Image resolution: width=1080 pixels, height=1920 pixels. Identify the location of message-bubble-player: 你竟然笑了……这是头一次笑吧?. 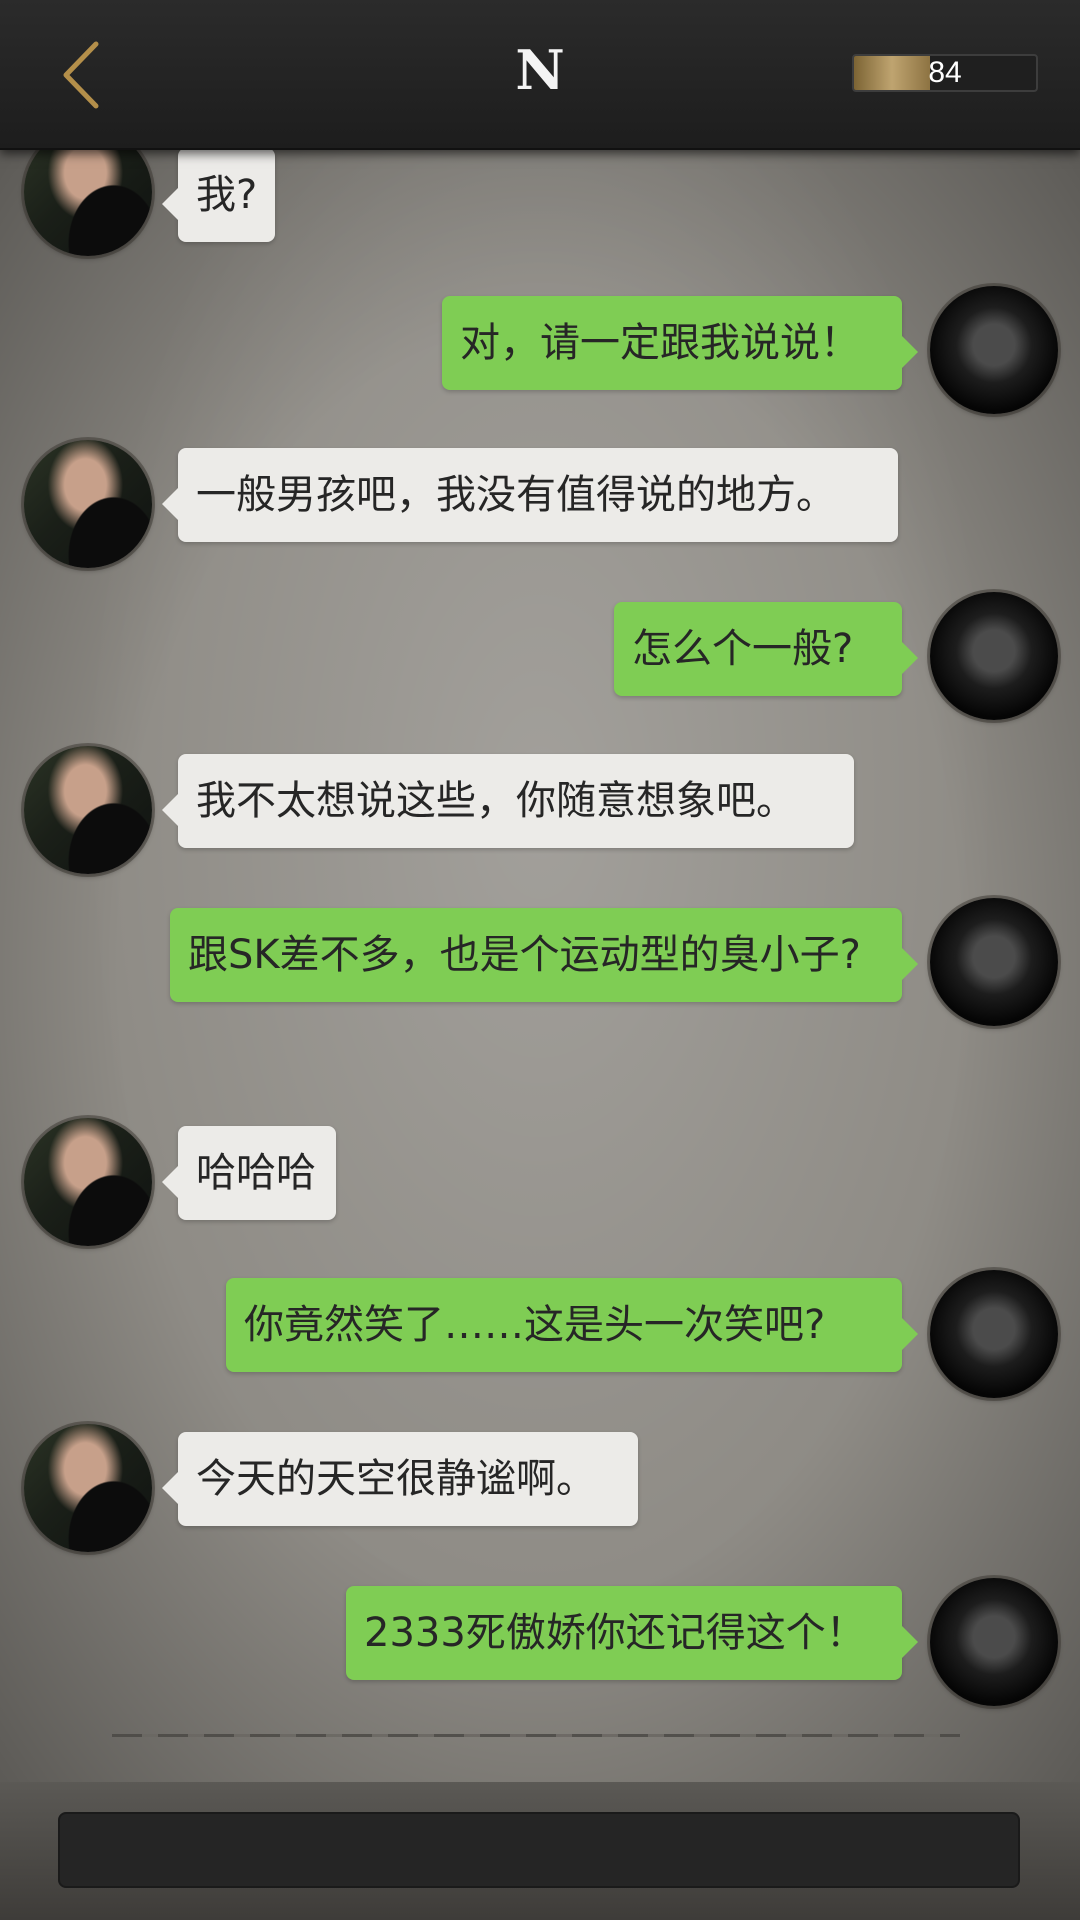
(572, 1325).